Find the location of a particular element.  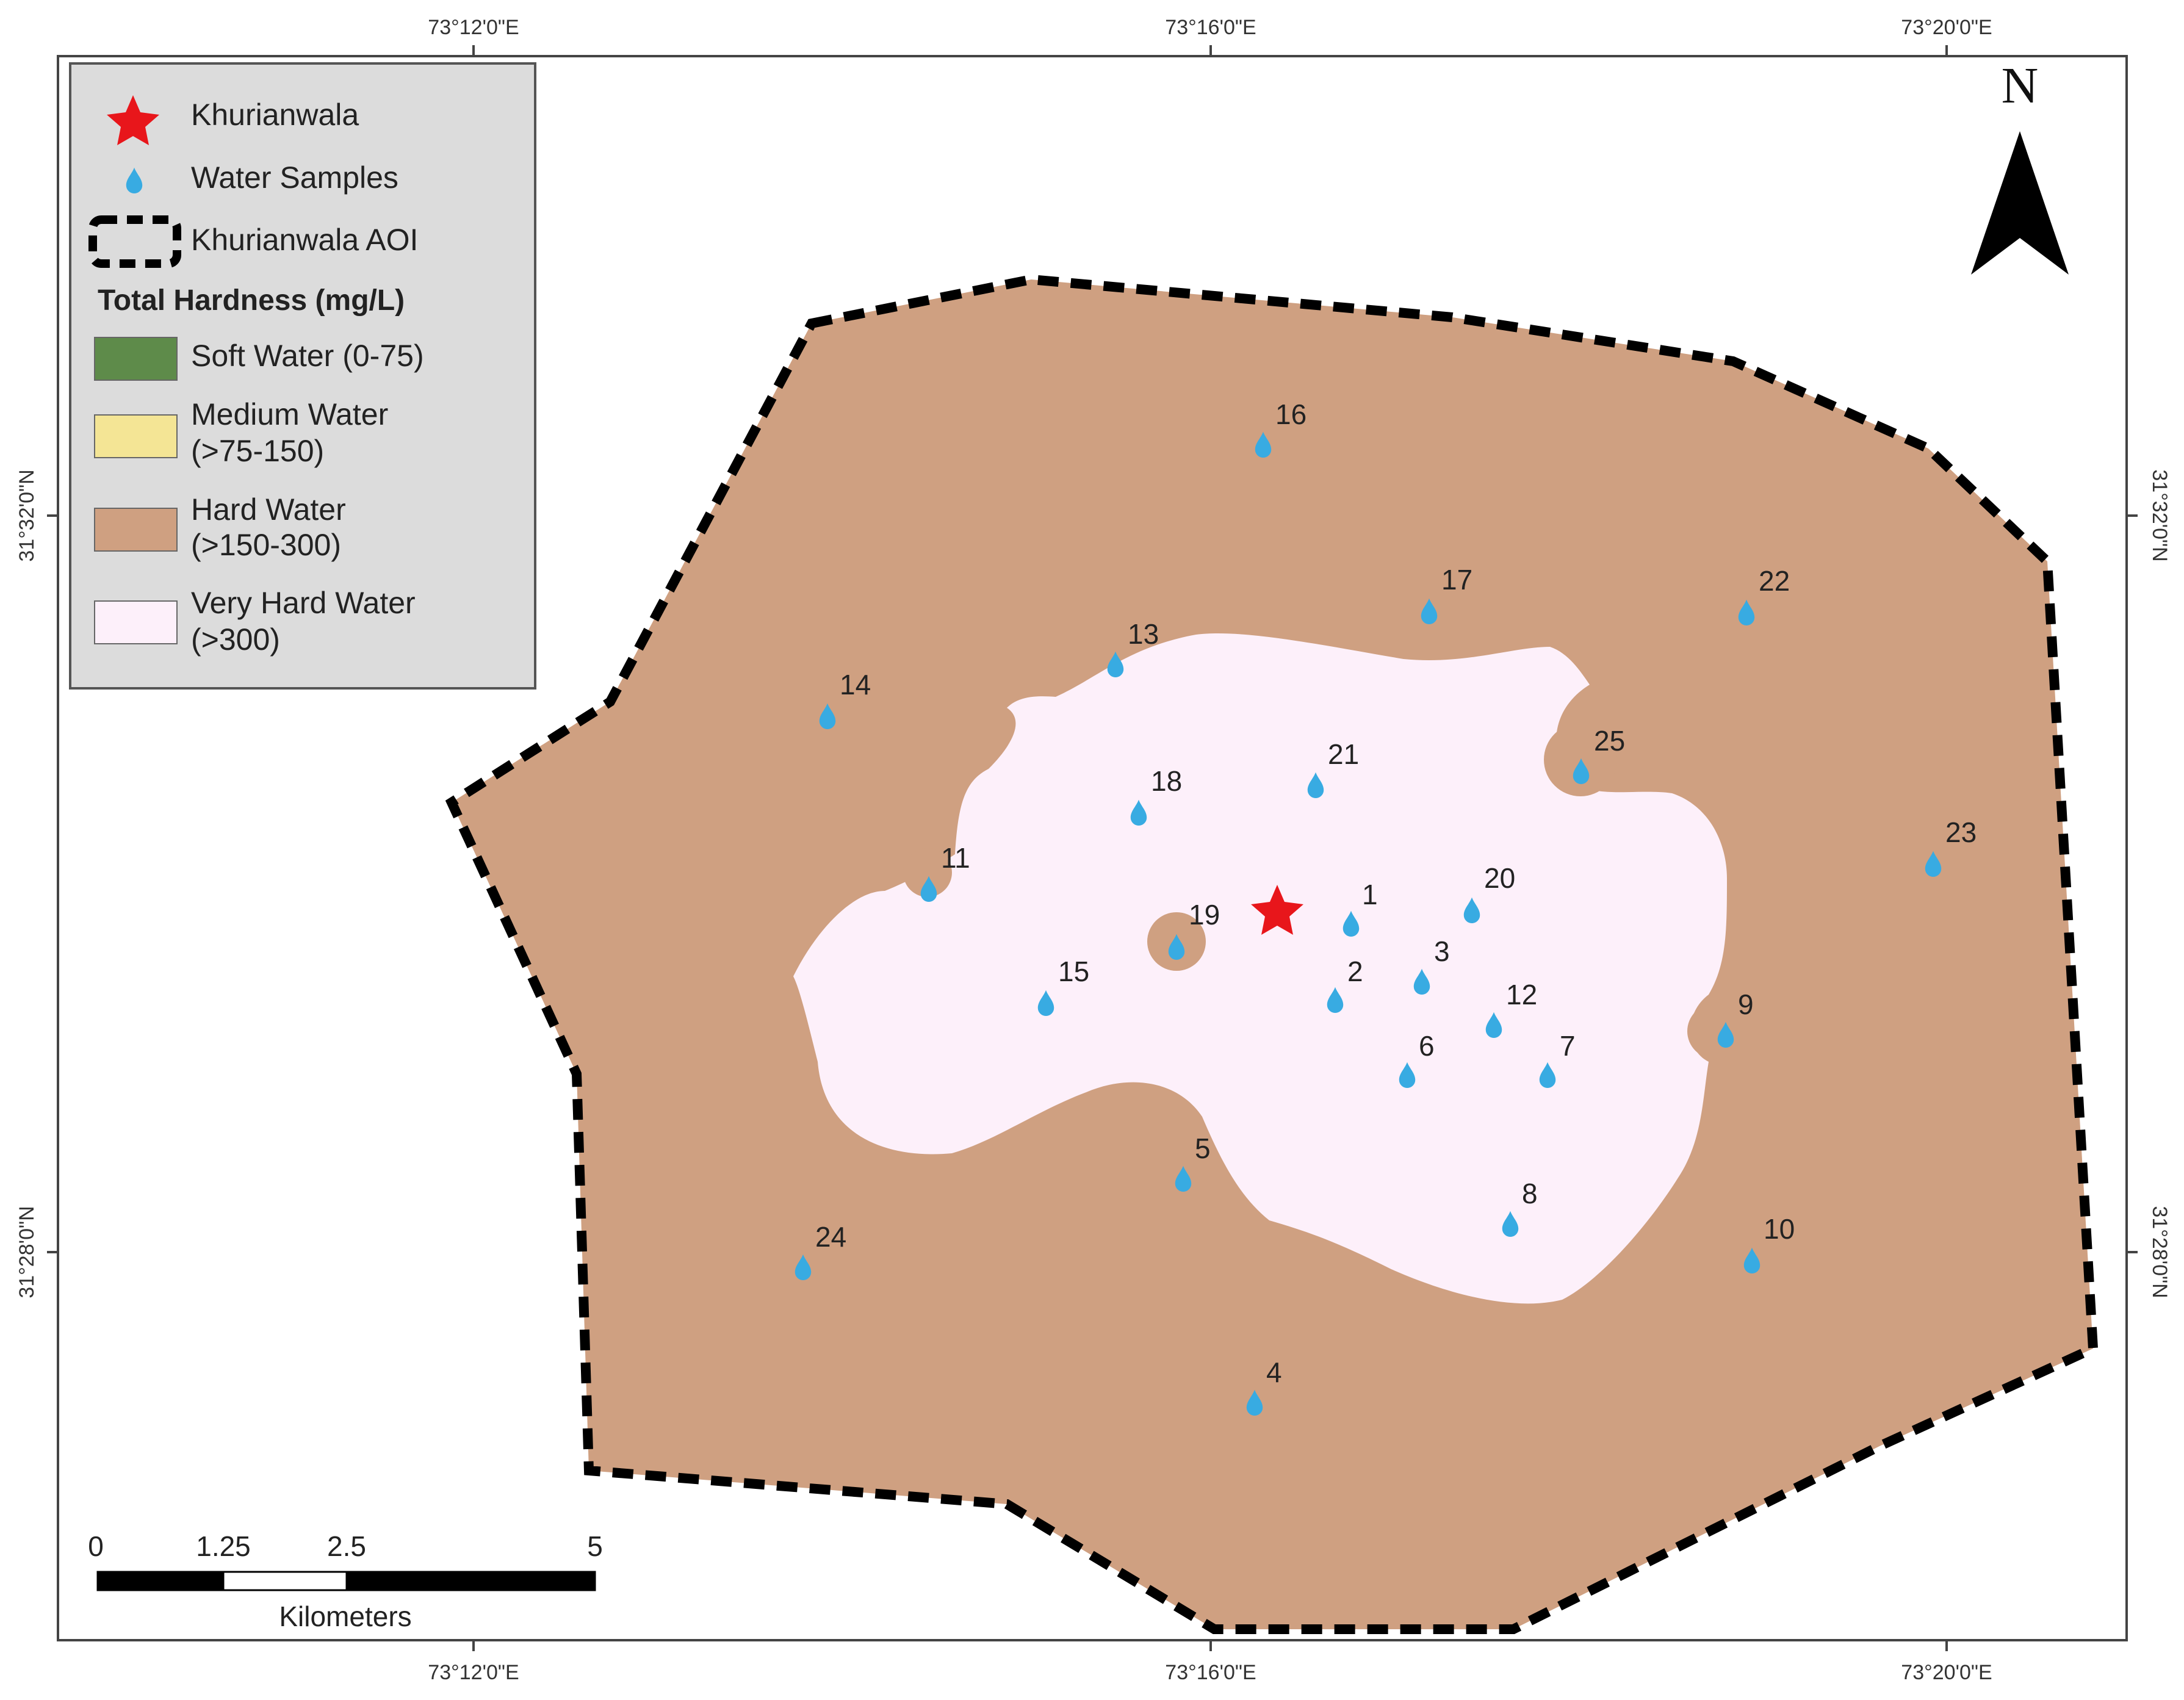

sample-label-17: 17 is located at coordinates (1456, 580).